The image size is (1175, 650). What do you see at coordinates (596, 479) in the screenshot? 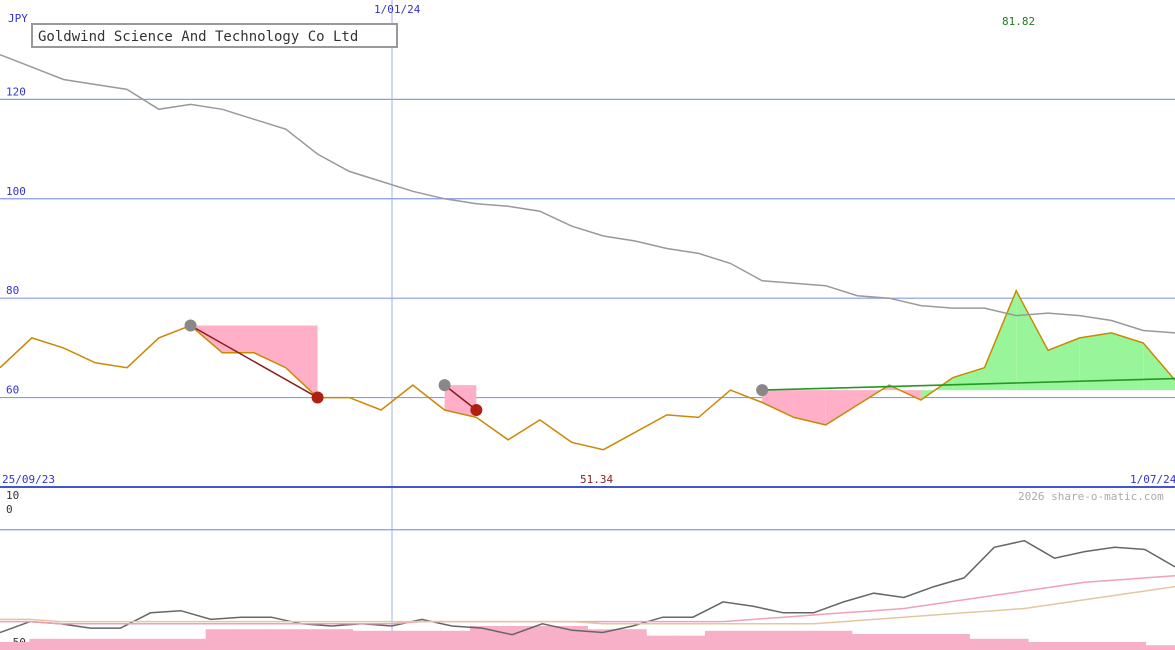
I see `low-annotation: 51.34` at bounding box center [596, 479].